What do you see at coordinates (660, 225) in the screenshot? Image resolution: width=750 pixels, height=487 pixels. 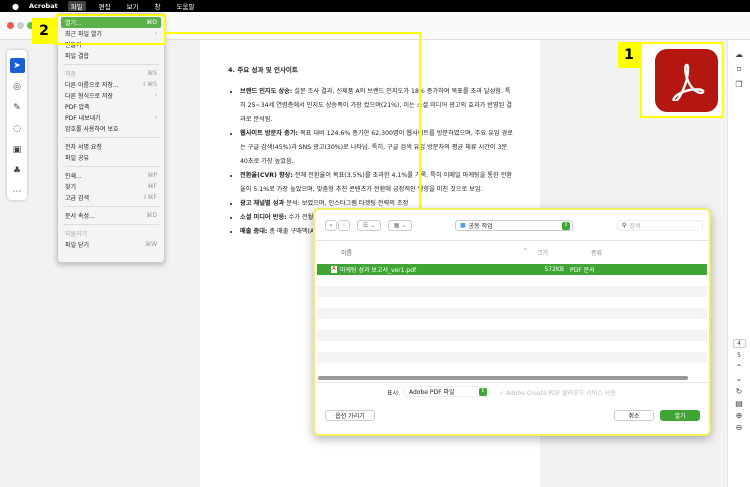 I see `search-field: ⚲ 검색` at bounding box center [660, 225].